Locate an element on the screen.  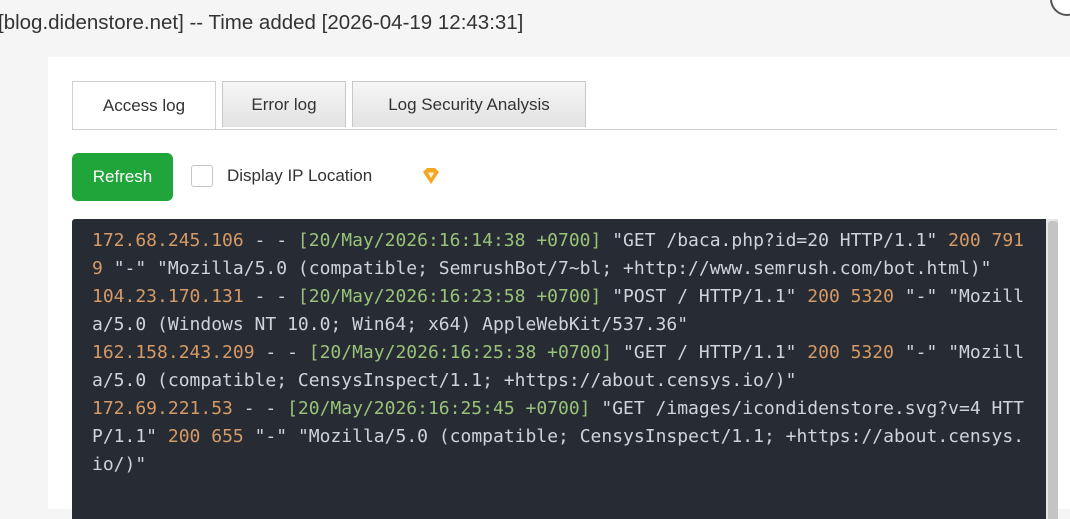
log-ip: 172.68.245.106 is located at coordinates (168, 240).